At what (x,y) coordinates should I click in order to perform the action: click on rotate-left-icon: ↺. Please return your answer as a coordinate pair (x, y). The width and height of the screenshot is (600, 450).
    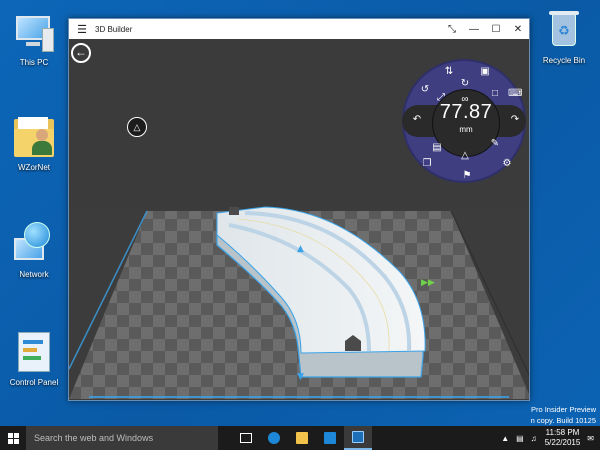
    Looking at the image, I should click on (425, 90).